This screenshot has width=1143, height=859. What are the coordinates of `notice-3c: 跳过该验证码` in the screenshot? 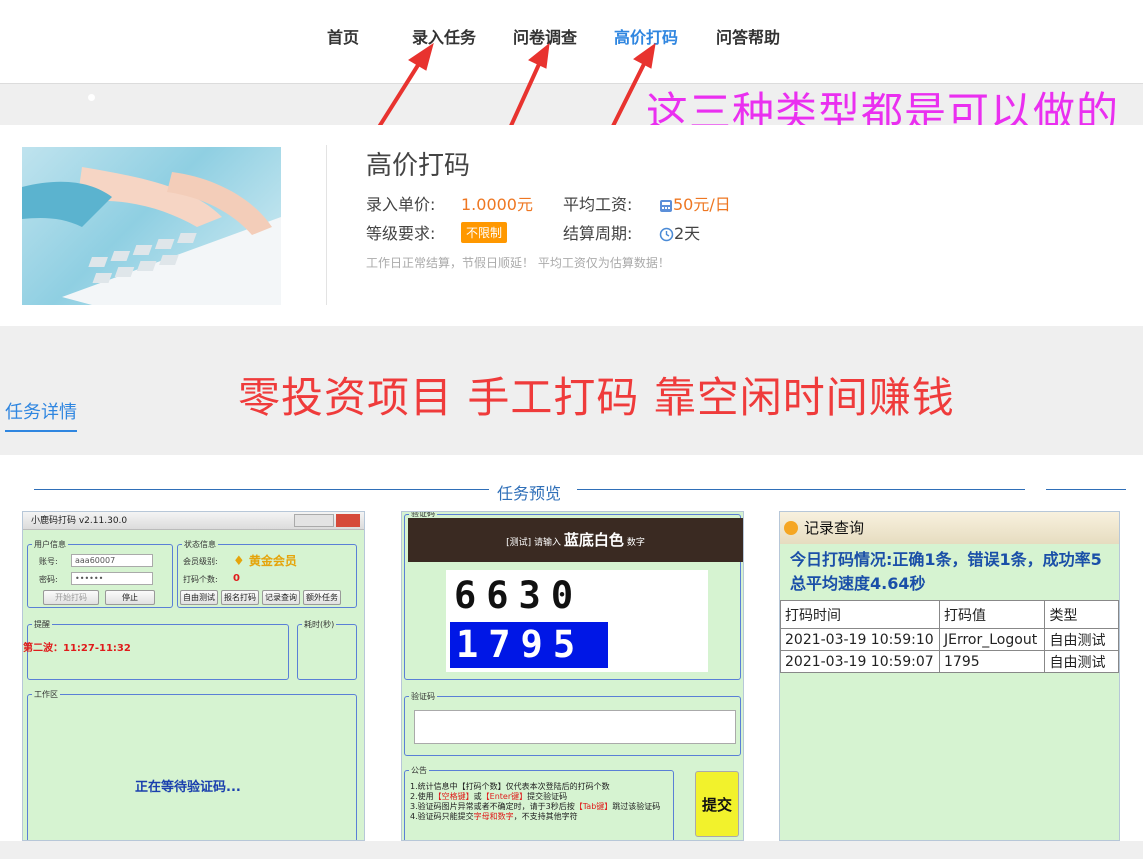 It's located at (636, 806).